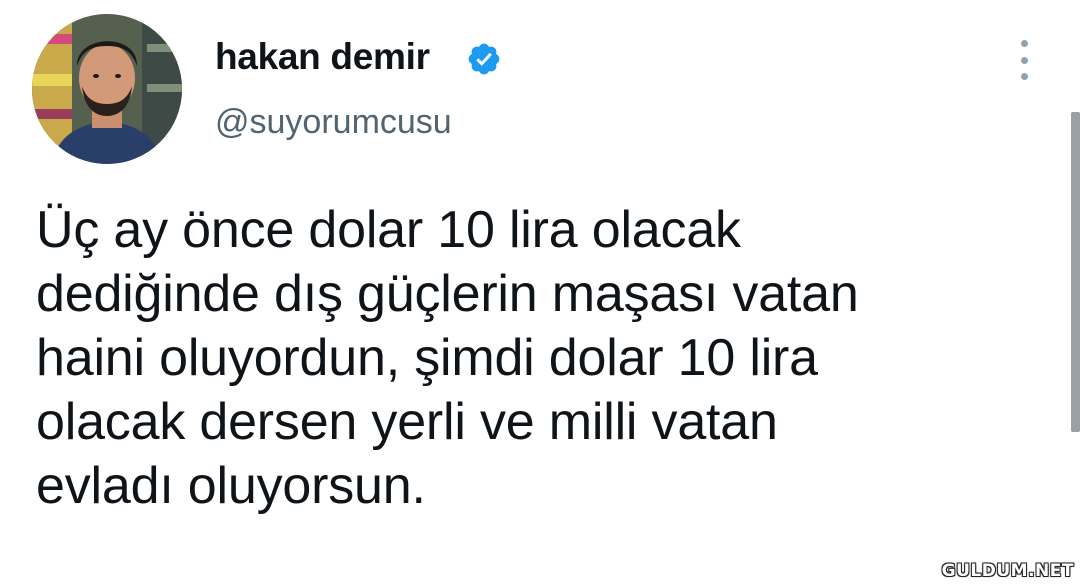  Describe the element at coordinates (231, 486) in the screenshot. I see `tweet-text-line: evladı oluyorsun.` at that location.